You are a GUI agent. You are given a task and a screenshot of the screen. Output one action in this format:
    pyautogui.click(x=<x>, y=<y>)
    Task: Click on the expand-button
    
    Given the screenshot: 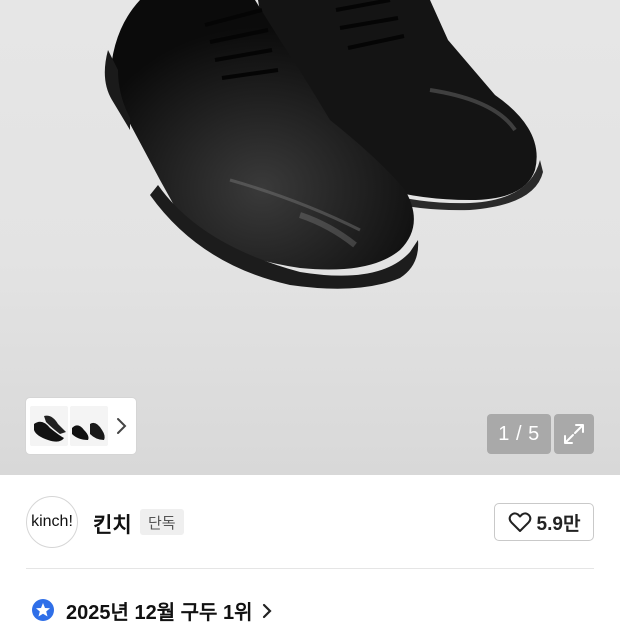 What is the action you would take?
    pyautogui.click(x=574, y=434)
    